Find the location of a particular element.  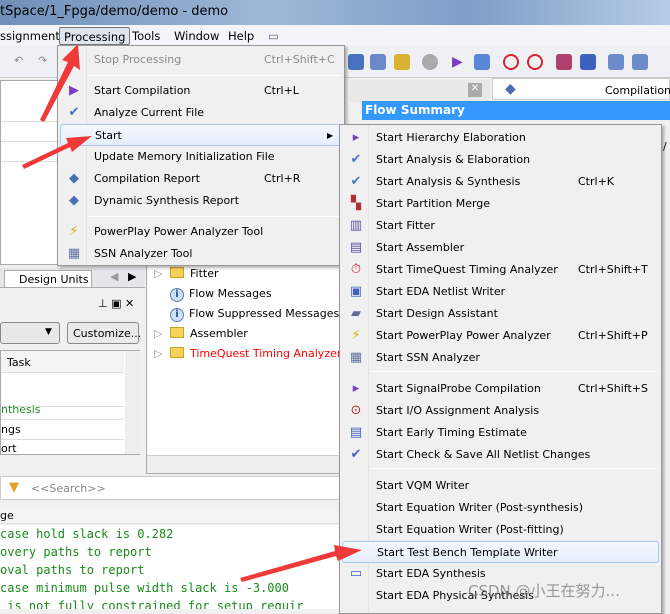

arrow-to-start is located at coordinates (57, 152).